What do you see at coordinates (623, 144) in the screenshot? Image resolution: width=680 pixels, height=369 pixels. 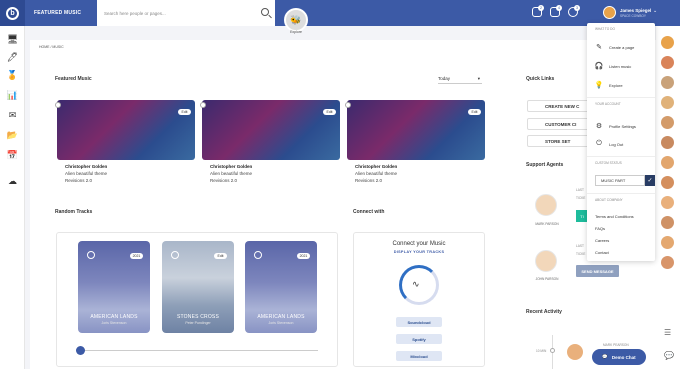 I see `menu-item-log-out: ⏻ Log Out` at bounding box center [623, 144].